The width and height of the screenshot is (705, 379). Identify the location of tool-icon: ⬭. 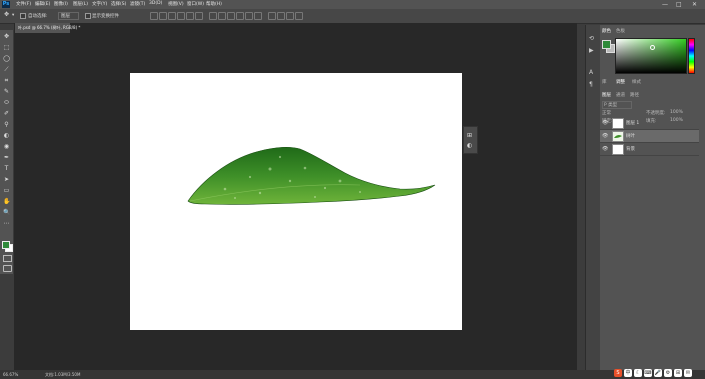
(6, 102).